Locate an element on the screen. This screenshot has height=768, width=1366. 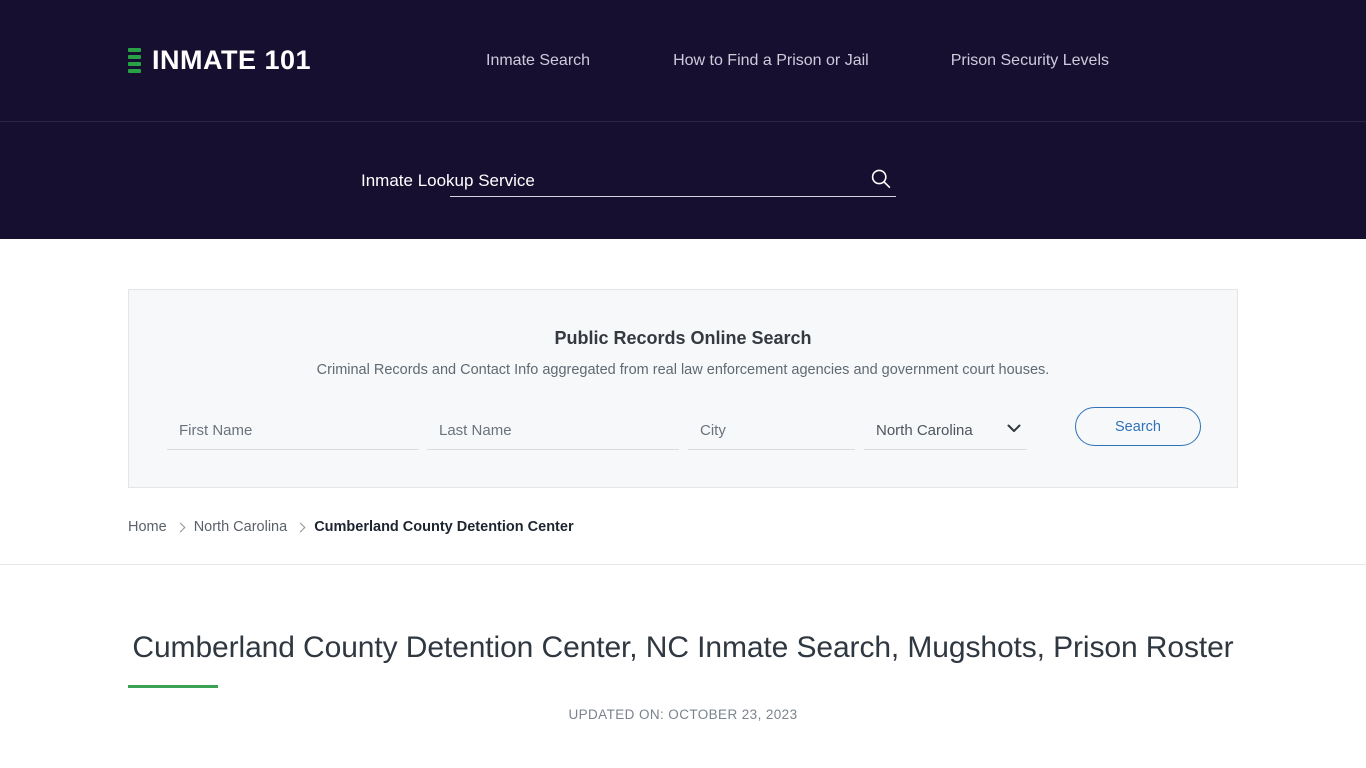
updated-on-text: UPDATED ON: OCTOBER 23, 2023 is located at coordinates (683, 715).